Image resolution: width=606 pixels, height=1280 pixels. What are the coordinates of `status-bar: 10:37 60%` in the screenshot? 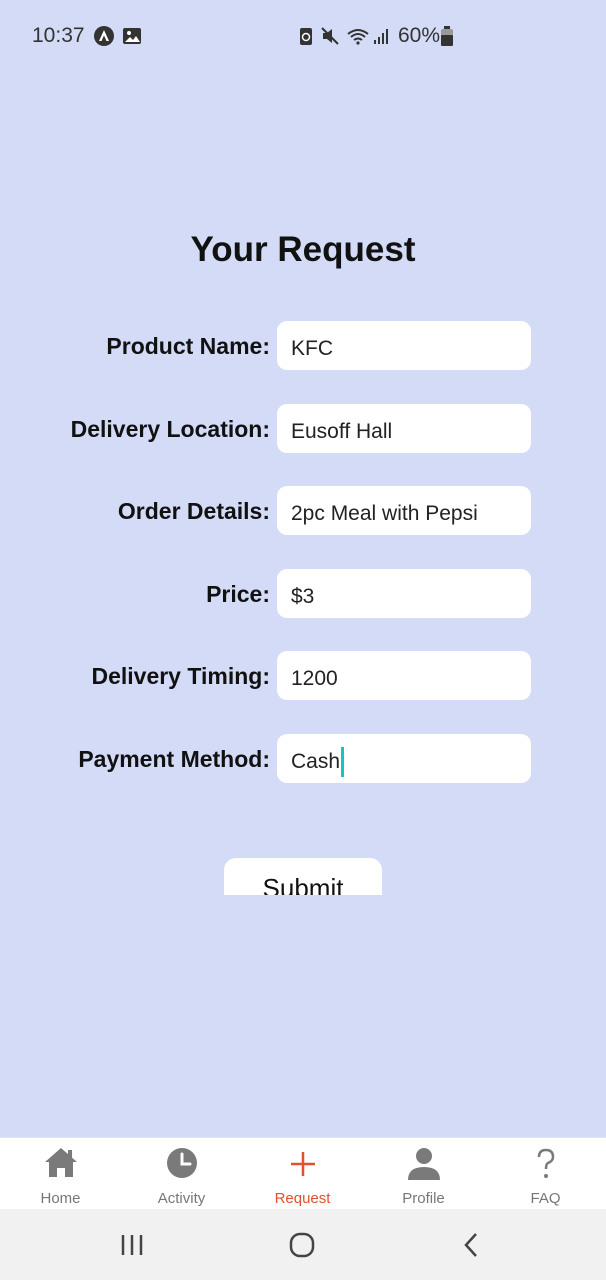 It's located at (303, 36).